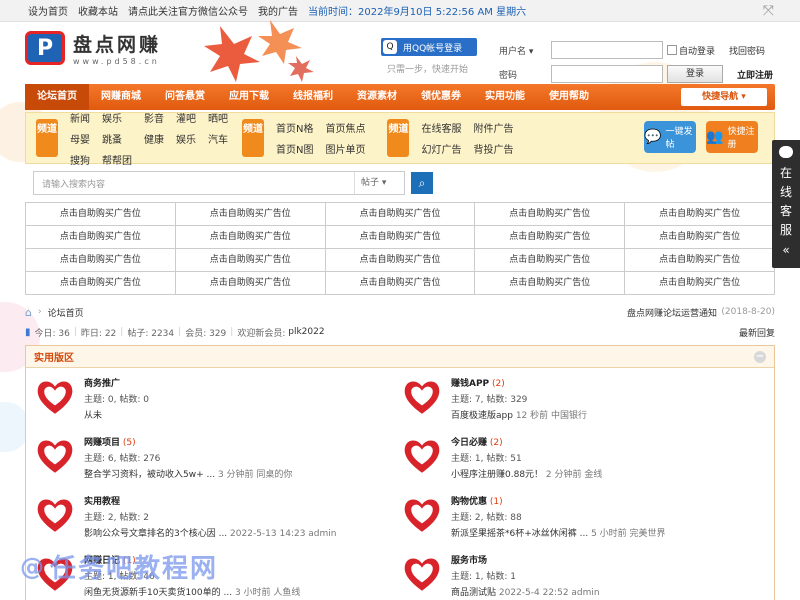 The height and width of the screenshot is (600, 800). Describe the element at coordinates (672, 312) in the screenshot. I see `announcement-link: 盘点网赚论坛运营通知` at that location.